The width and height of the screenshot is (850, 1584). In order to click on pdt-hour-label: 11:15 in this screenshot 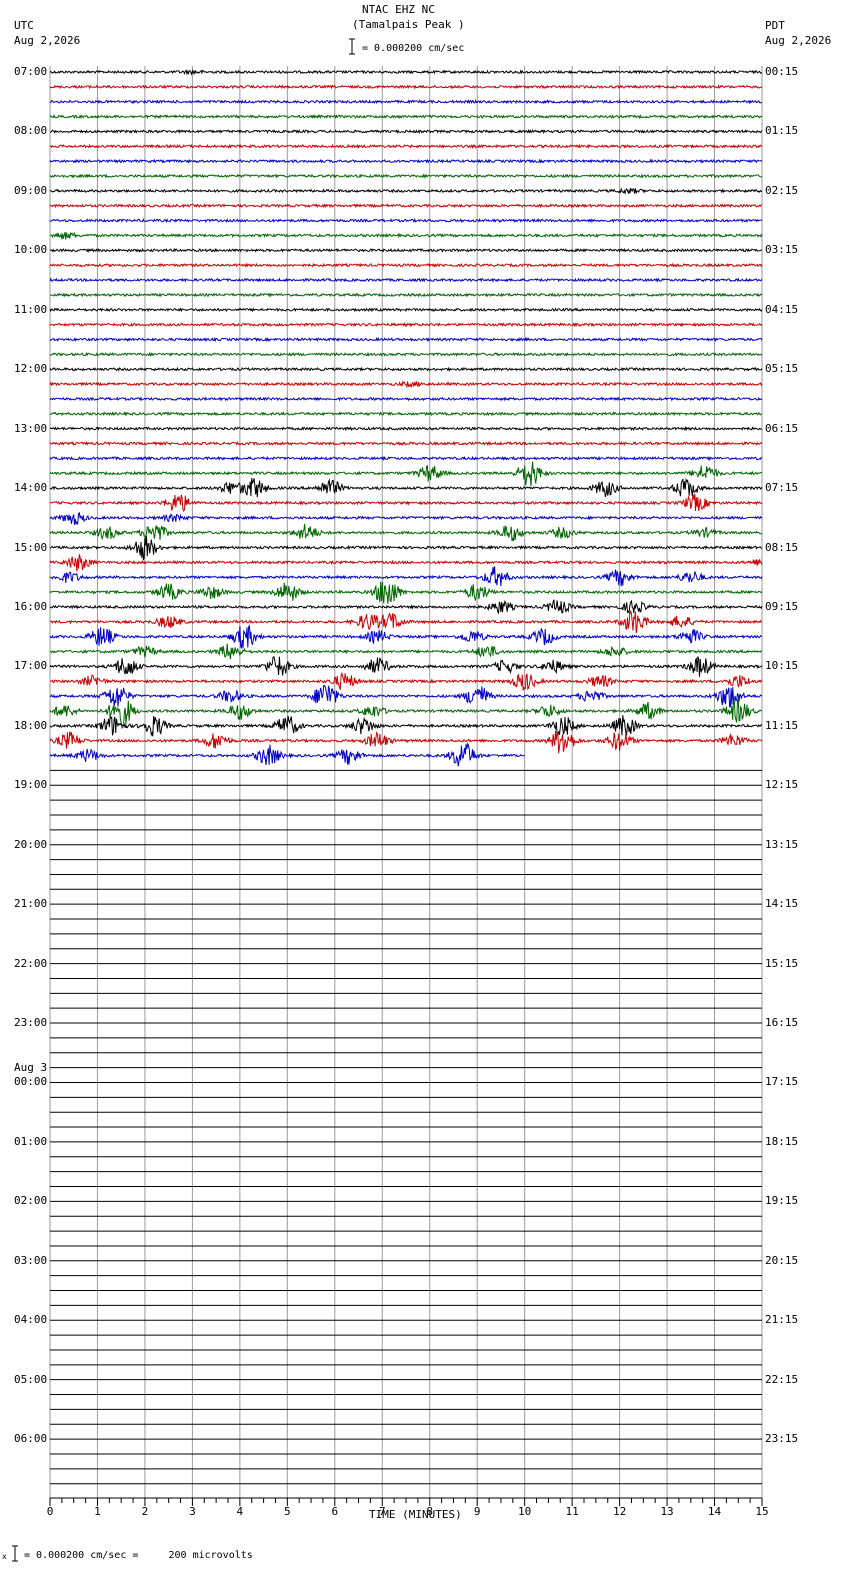, I will do `click(782, 725)`.